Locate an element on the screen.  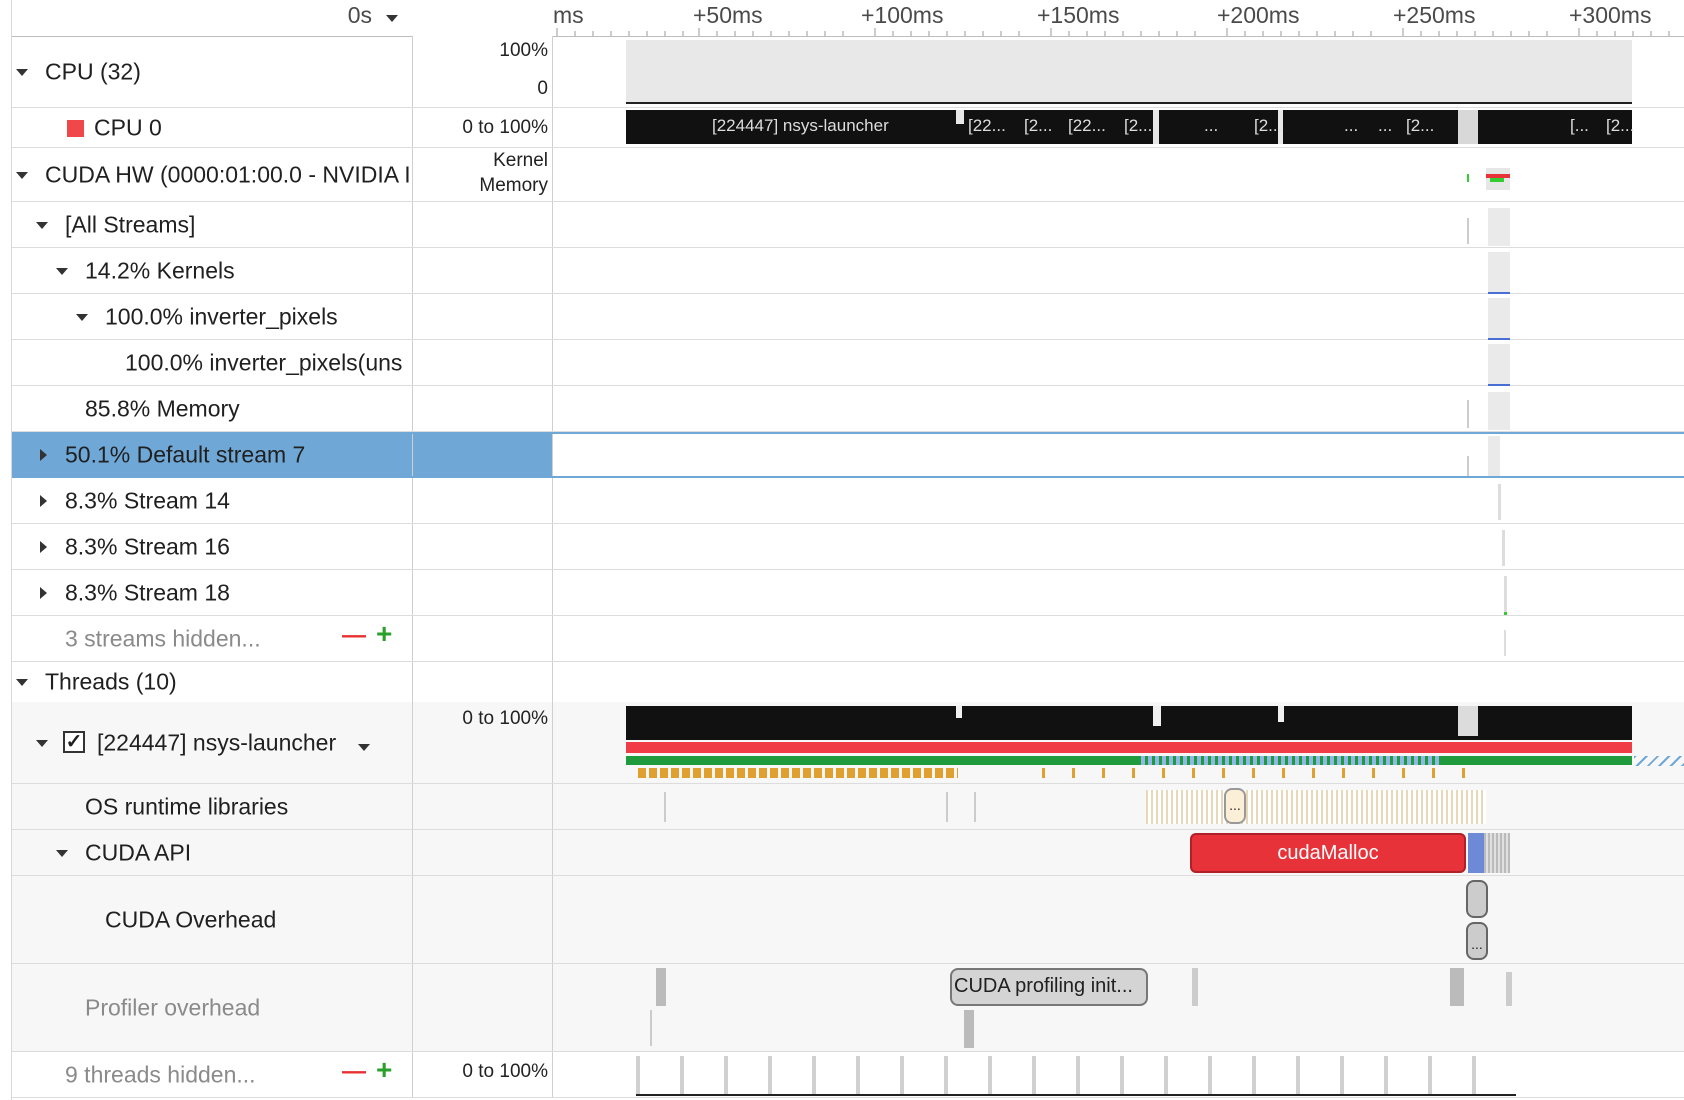
row-title: 14.2% Kernels is located at coordinates (160, 270).